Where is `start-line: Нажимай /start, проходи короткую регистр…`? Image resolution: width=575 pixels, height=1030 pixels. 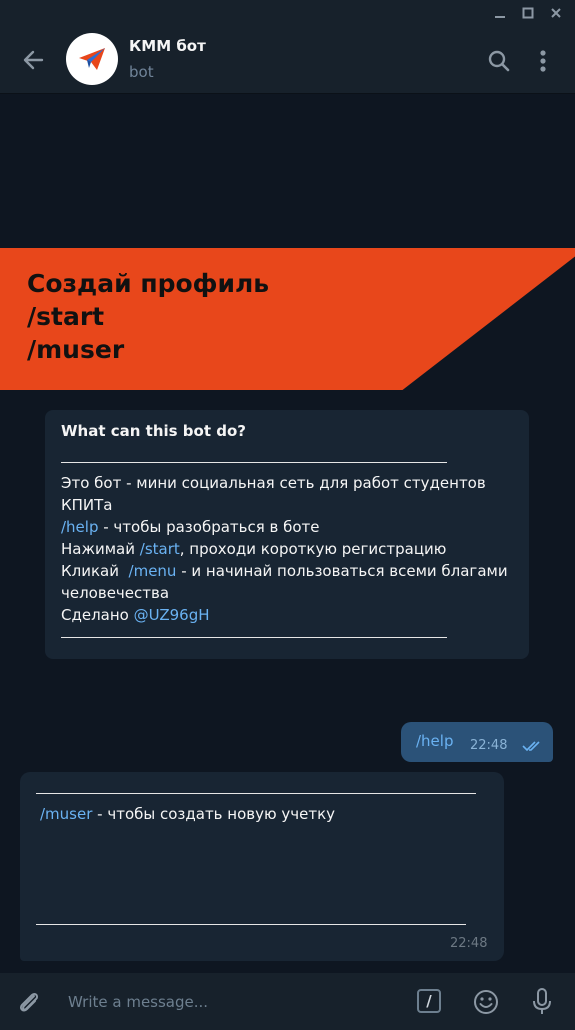 start-line: Нажимай /start, проходи короткую регистр… is located at coordinates (291, 549).